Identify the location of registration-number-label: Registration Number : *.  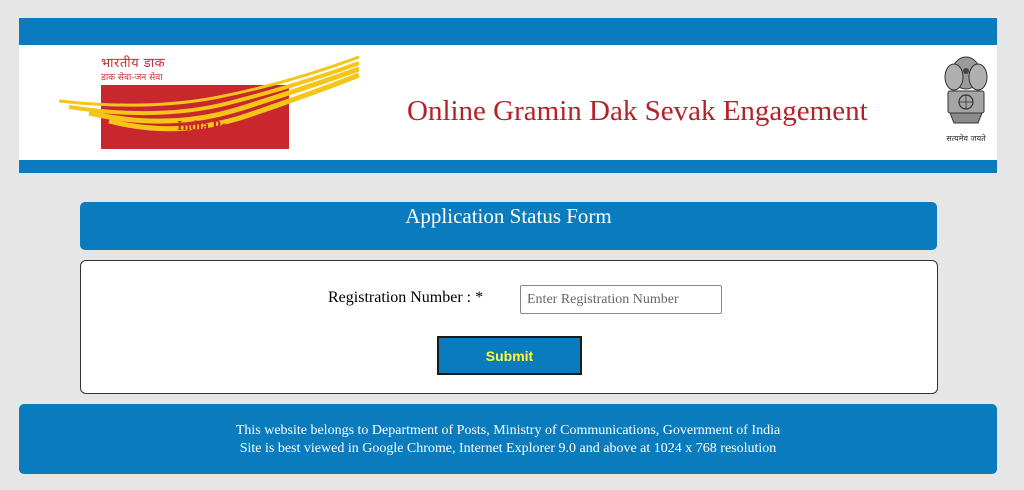
(406, 297).